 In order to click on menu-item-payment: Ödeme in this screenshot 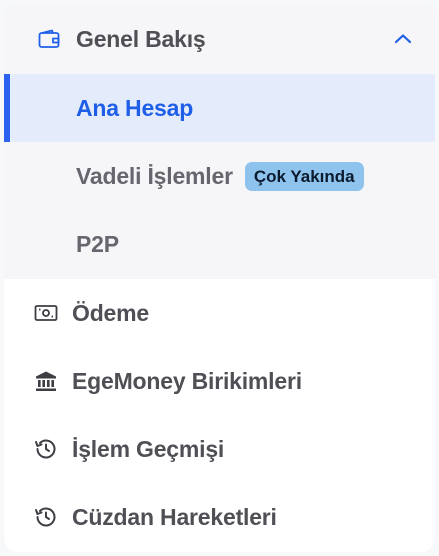, I will do `click(219, 313)`.